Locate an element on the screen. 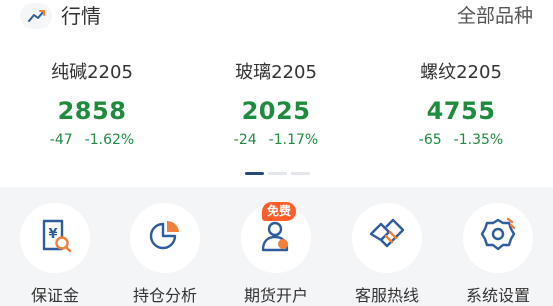 This screenshot has width=553, height=306. contract-name: 纯碱2205 is located at coordinates (92, 72).